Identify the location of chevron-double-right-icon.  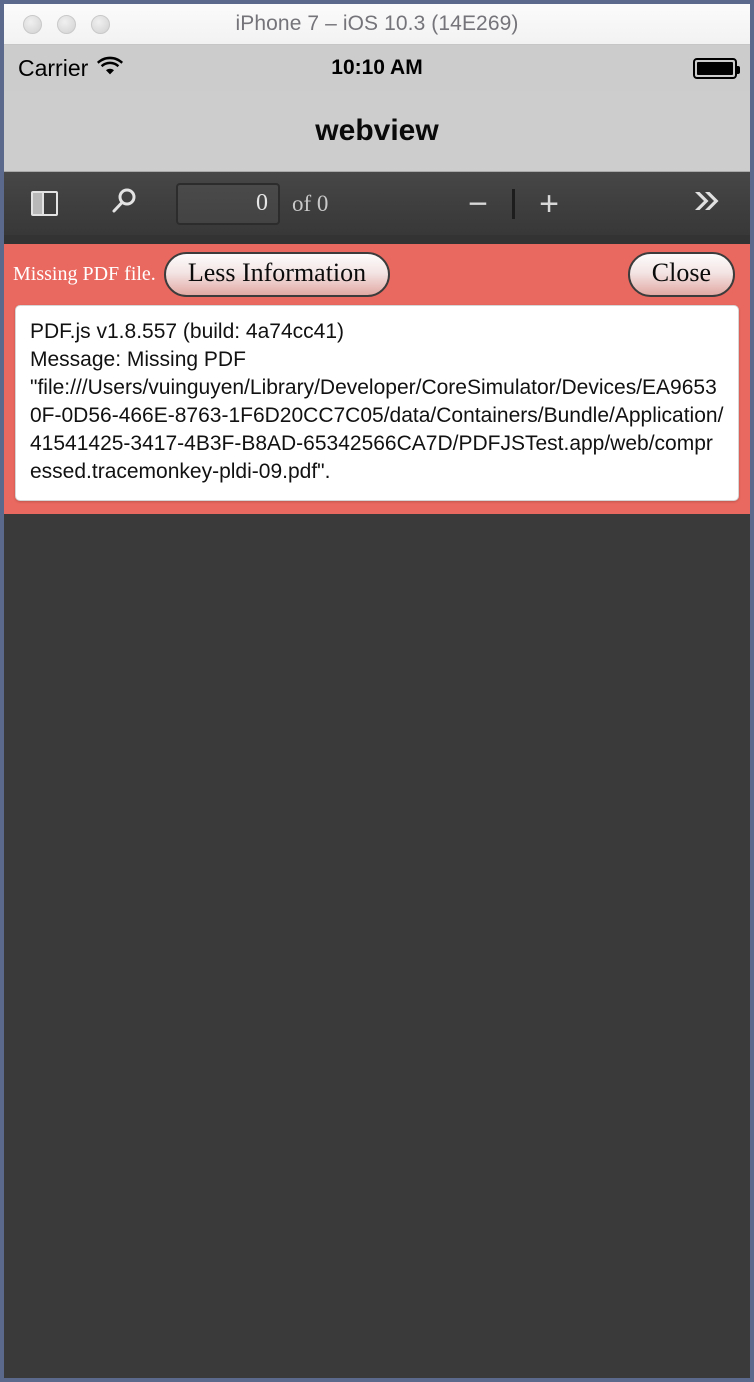
(706, 203).